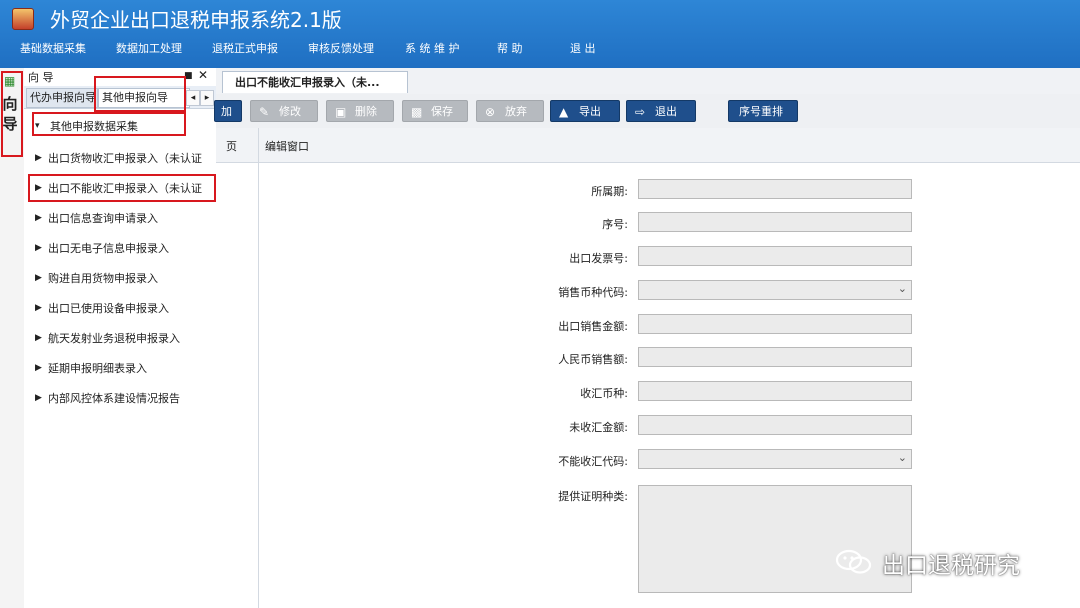 The width and height of the screenshot is (1080, 608). What do you see at coordinates (97, 368) in the screenshot?
I see `tree-item-label: 延期申报明细表录入` at bounding box center [97, 368].